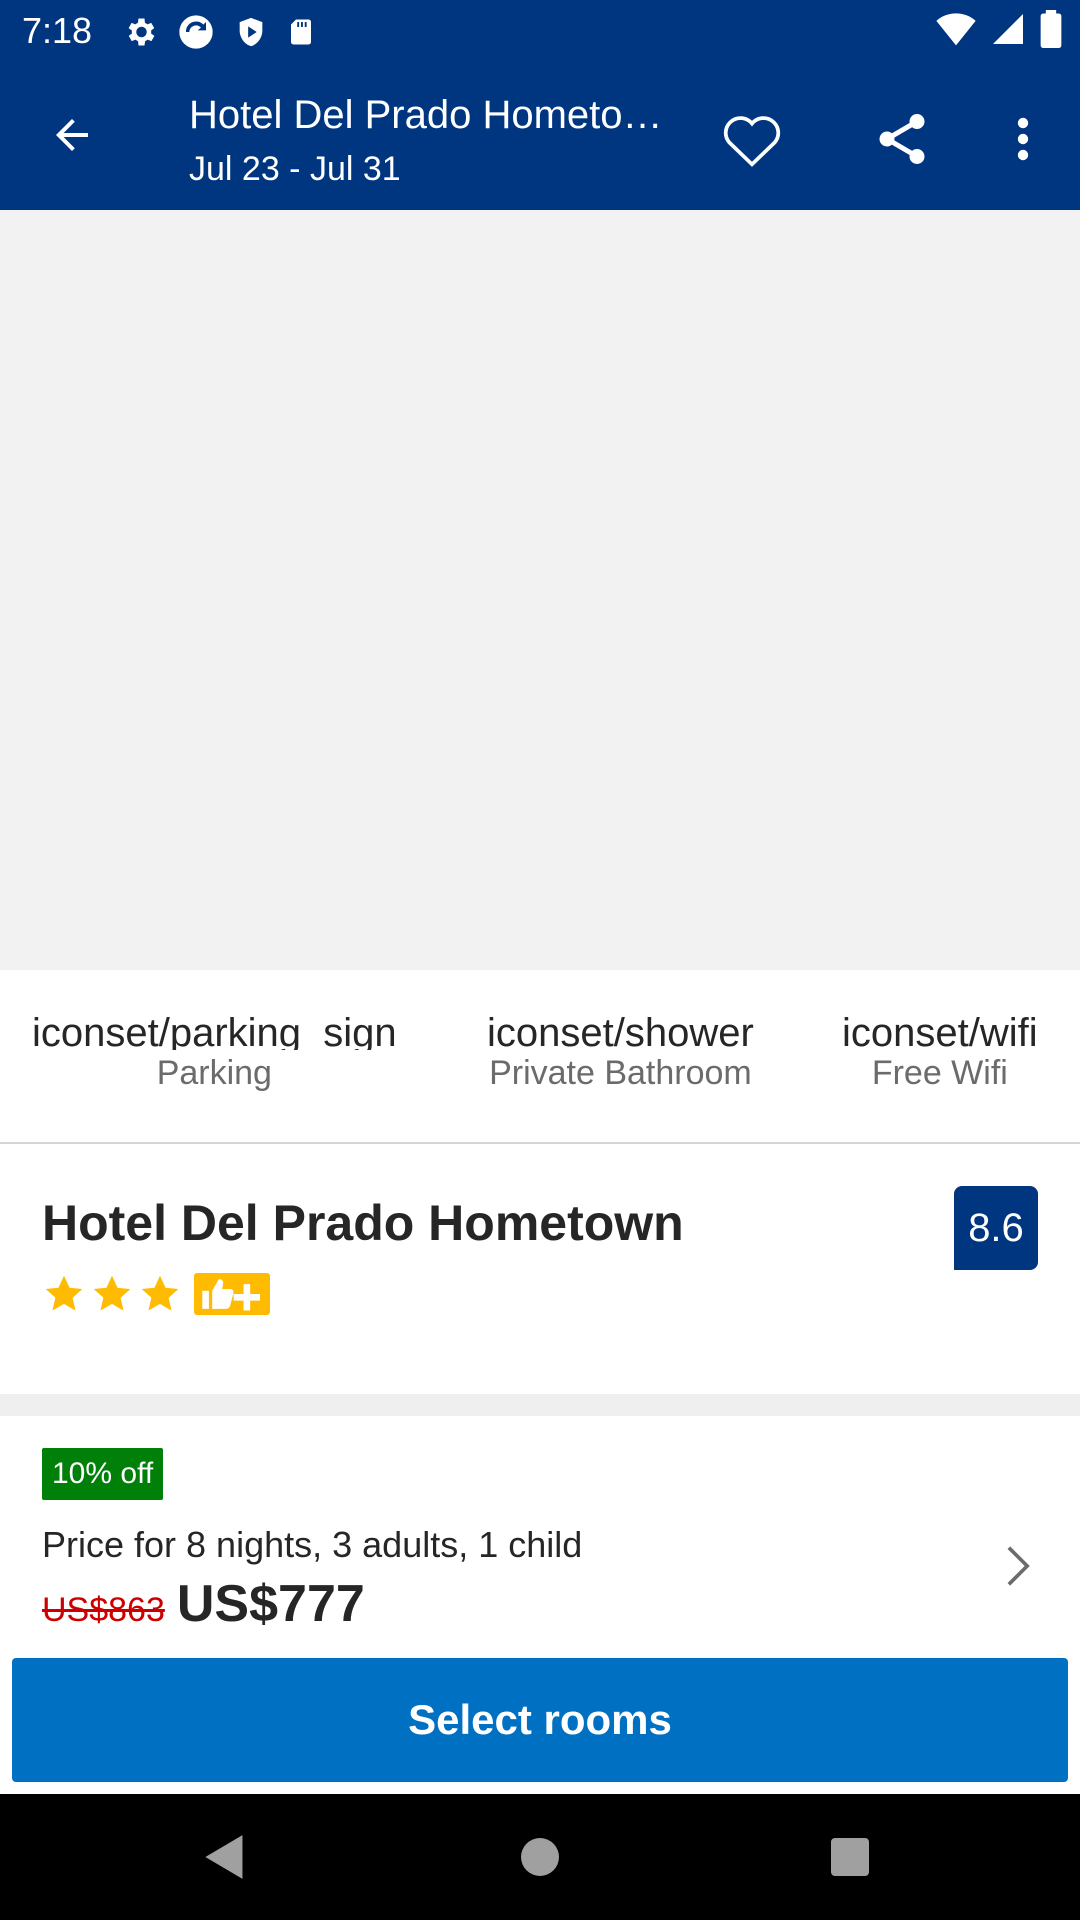 The width and height of the screenshot is (1080, 1920). What do you see at coordinates (57, 30) in the screenshot?
I see `status-time: 7:18` at bounding box center [57, 30].